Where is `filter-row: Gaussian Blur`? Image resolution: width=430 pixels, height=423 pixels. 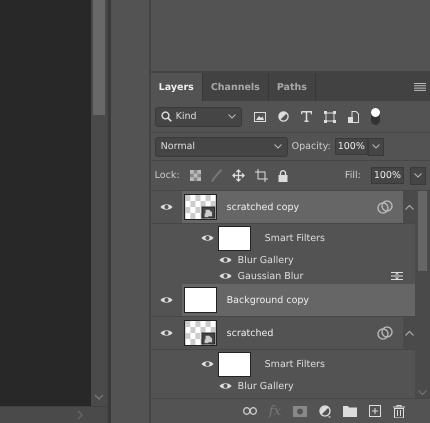
filter-row: Gaussian Blur is located at coordinates (282, 276).